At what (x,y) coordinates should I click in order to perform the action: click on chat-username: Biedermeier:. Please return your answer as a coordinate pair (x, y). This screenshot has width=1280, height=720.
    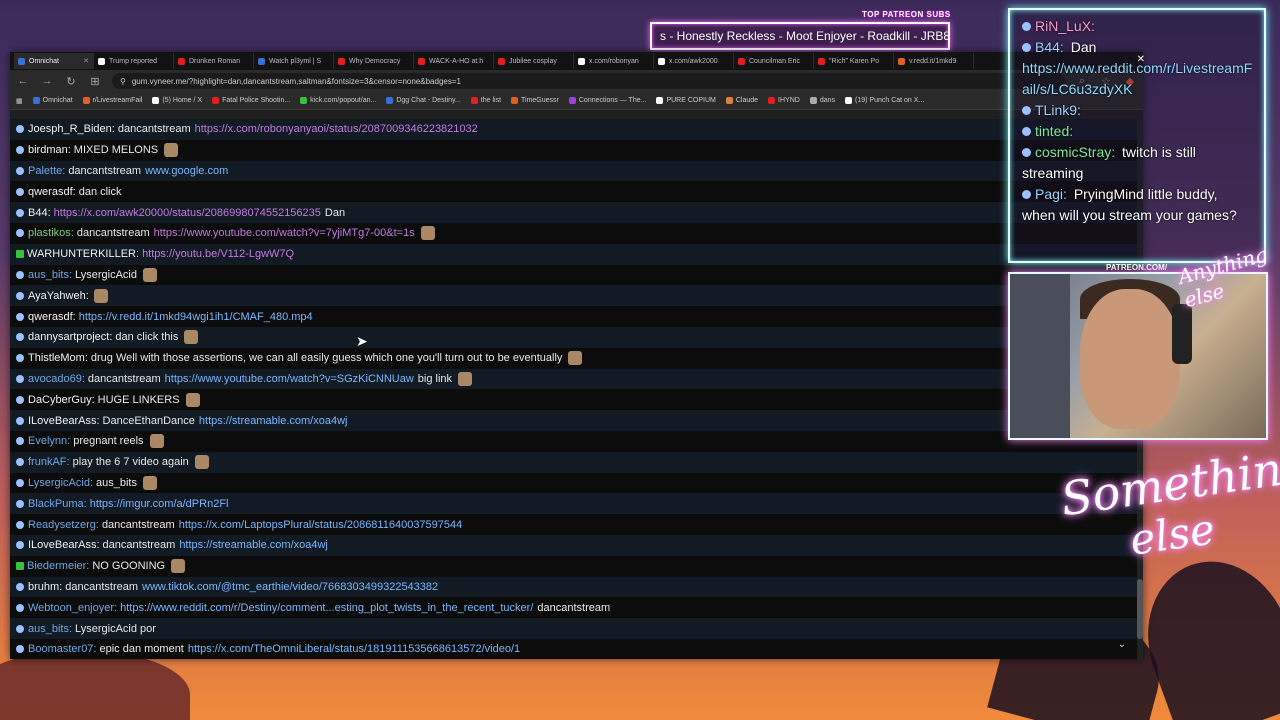
    Looking at the image, I should click on (58, 566).